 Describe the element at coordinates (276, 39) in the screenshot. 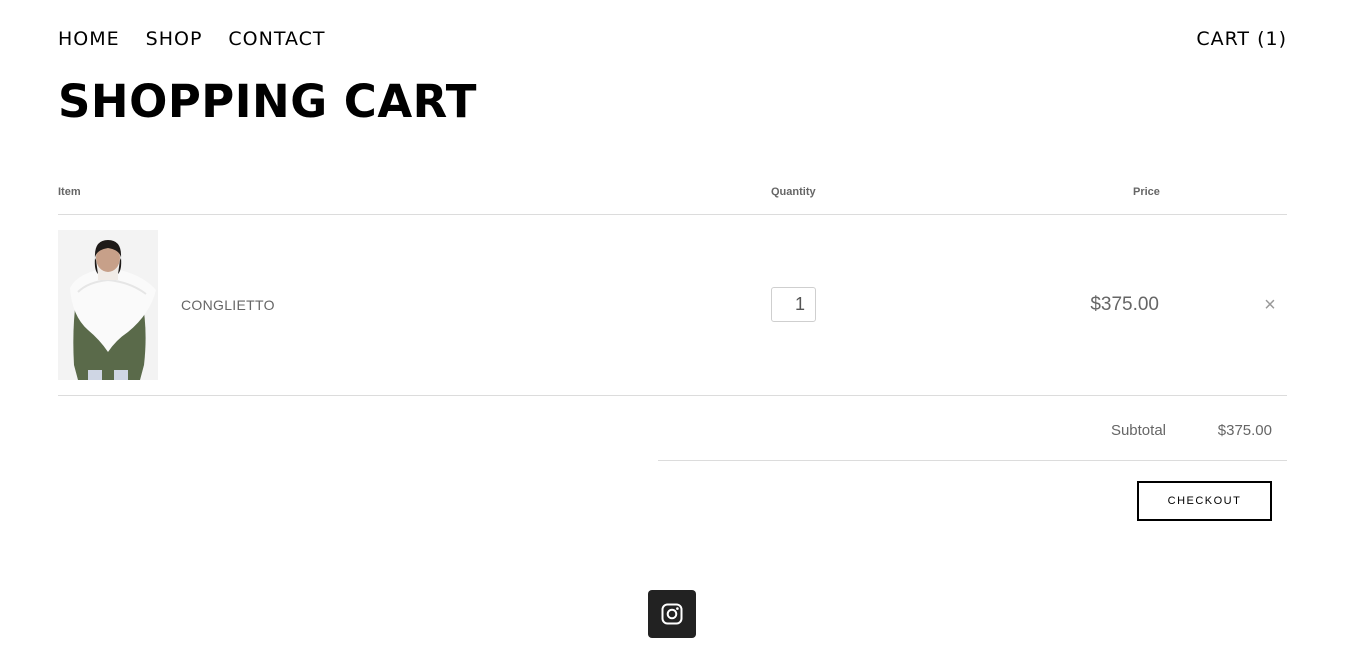

I see `nav-contact-link: CONTACT` at that location.